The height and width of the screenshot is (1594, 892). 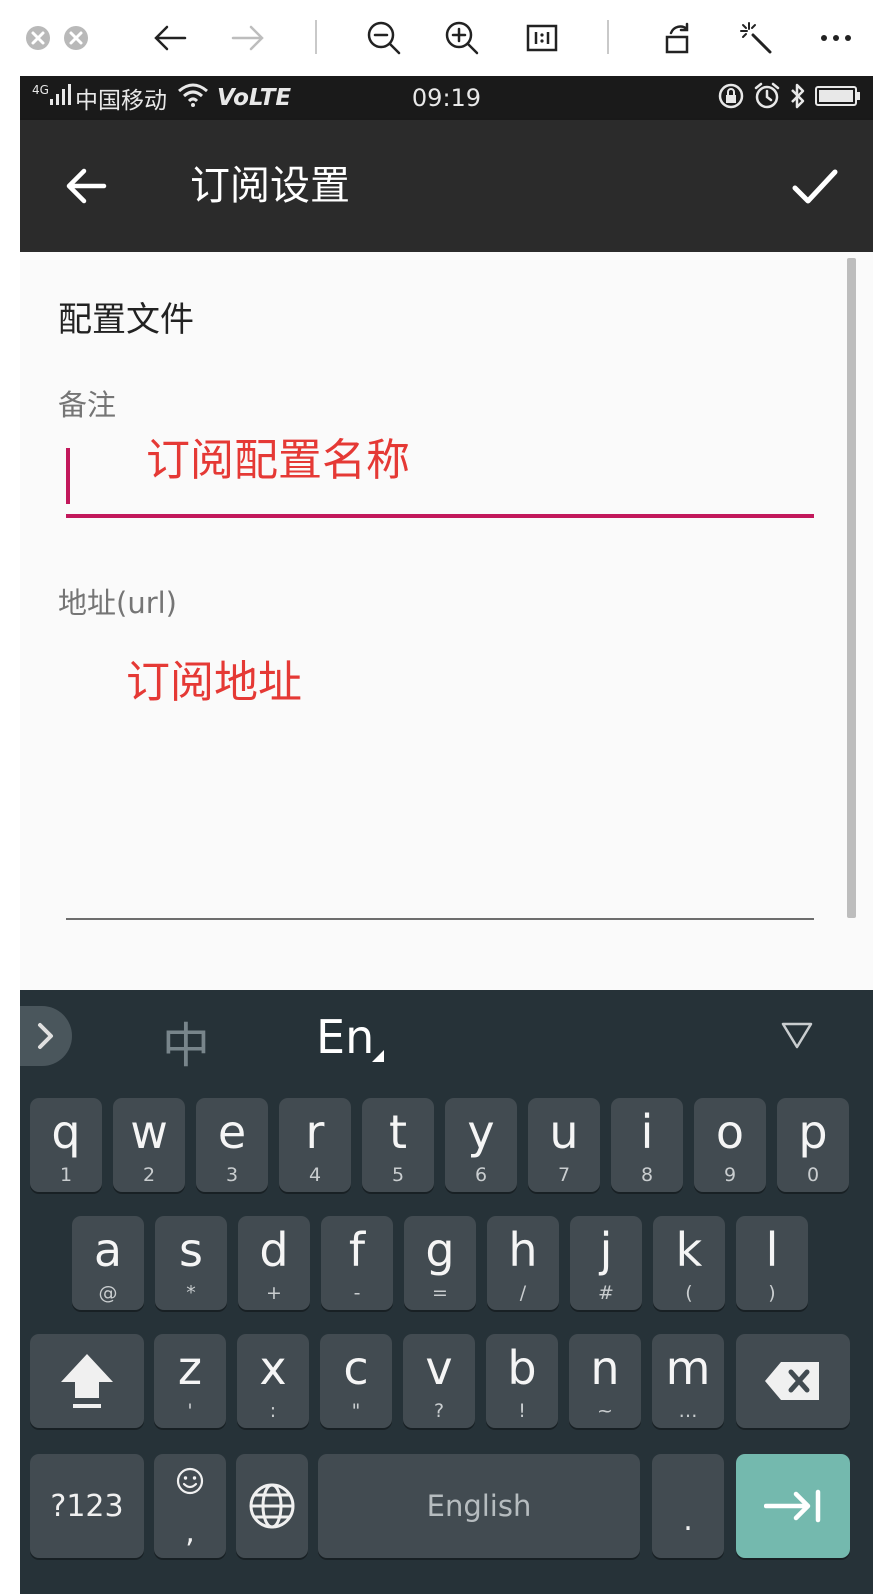 I want to click on key-sub-label: 1, so click(x=66, y=1175).